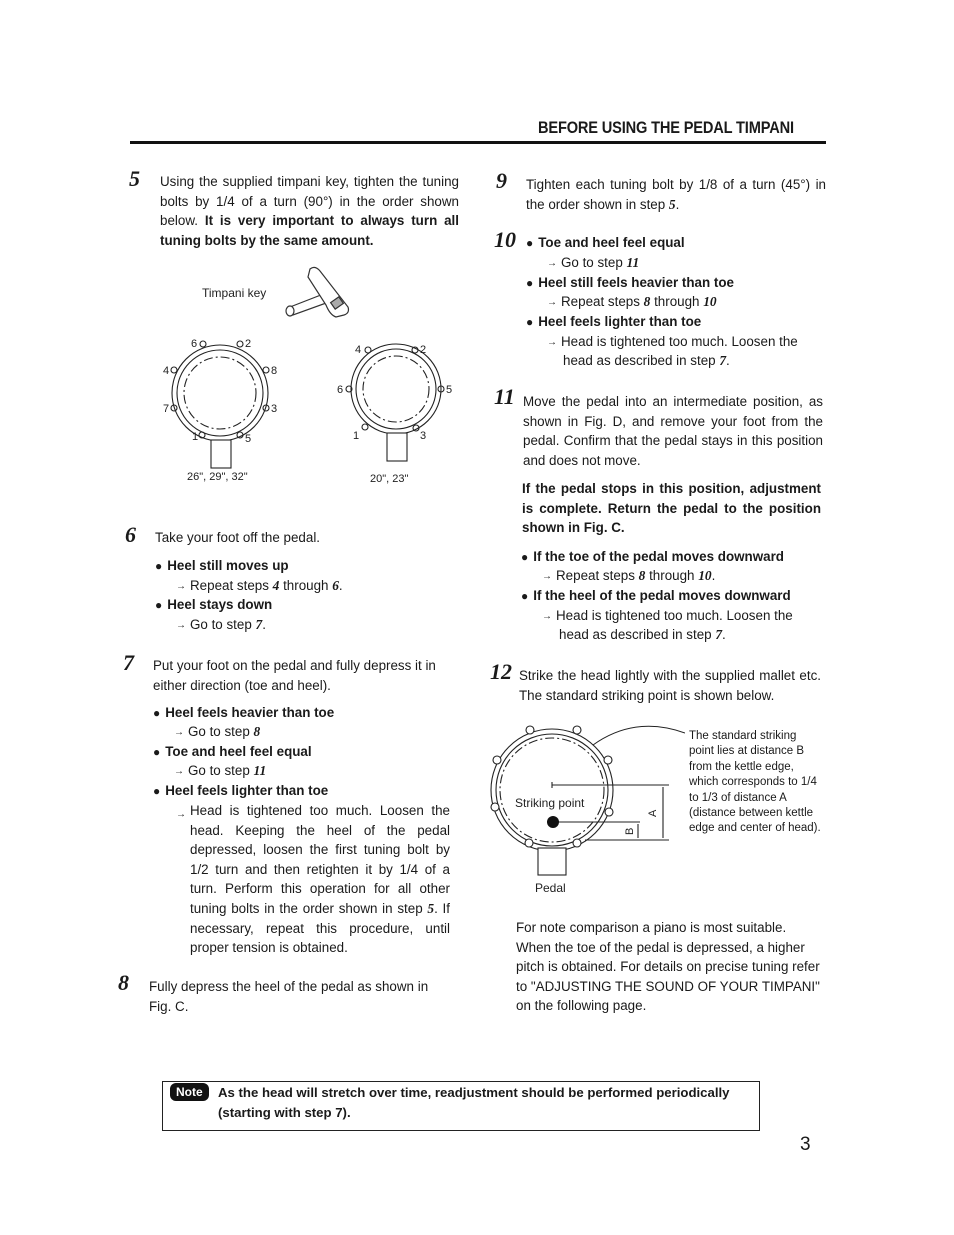 The height and width of the screenshot is (1235, 954). I want to click on step-10-bullet-equal: Toe and heel feel equal, so click(605, 243).